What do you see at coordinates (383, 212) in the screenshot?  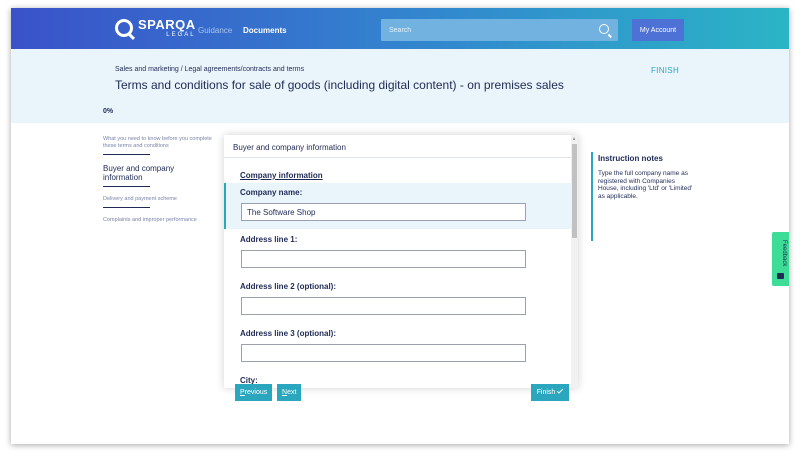 I see `company-name-input` at bounding box center [383, 212].